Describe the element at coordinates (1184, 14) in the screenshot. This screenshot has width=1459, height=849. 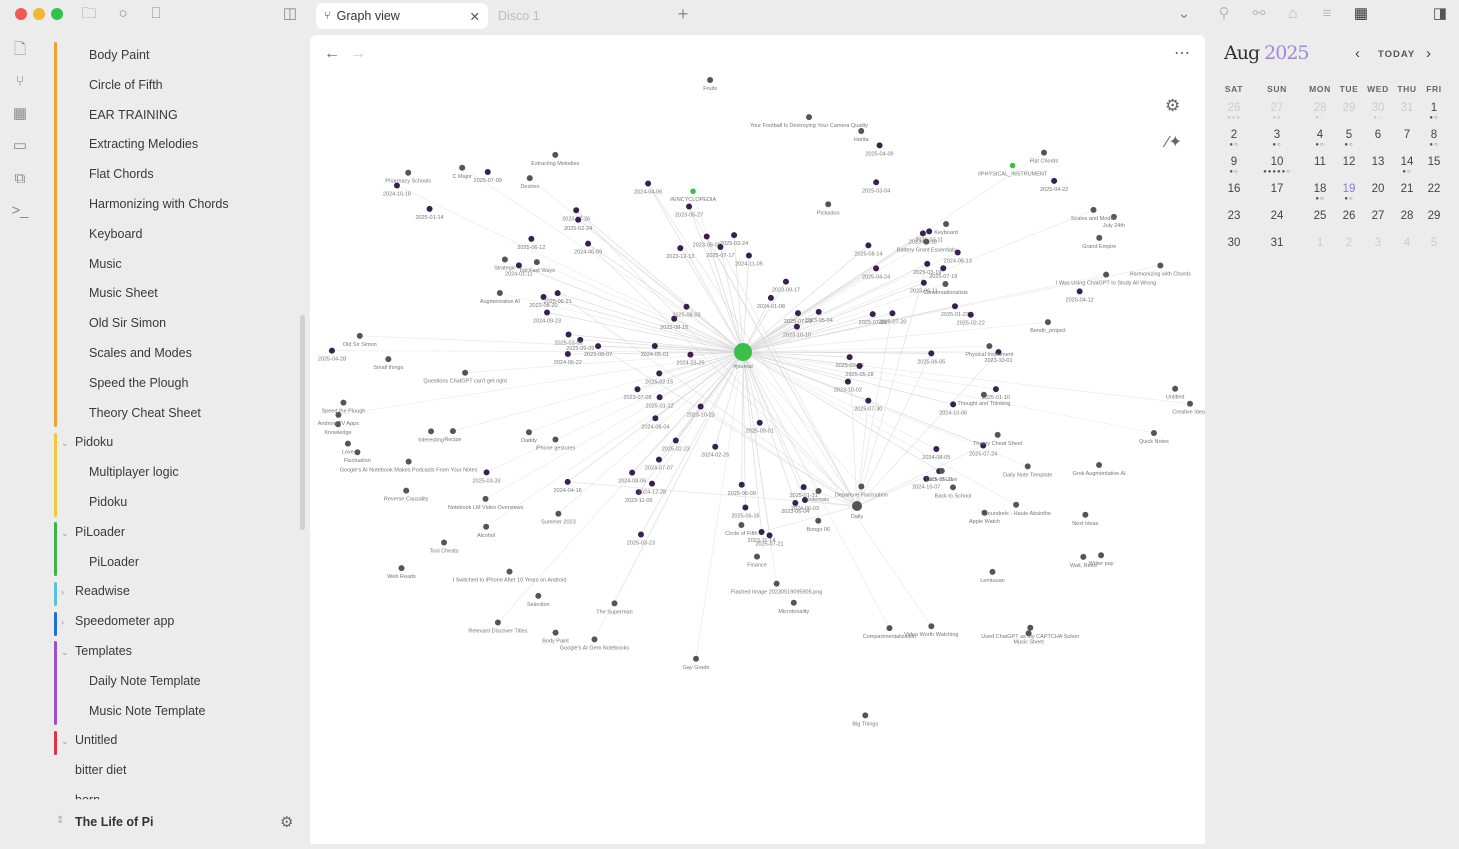
I see `chevron-down-icon: ⌄` at that location.